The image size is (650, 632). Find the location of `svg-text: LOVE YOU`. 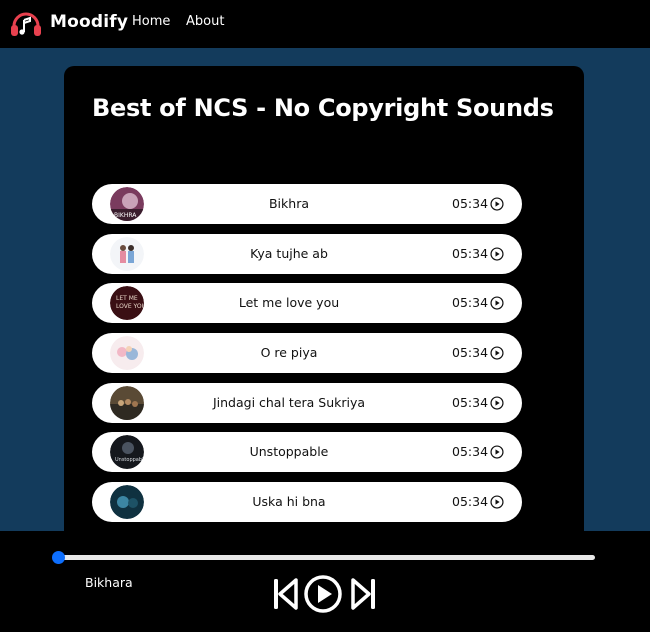

svg-text: LOVE YOU is located at coordinates (130, 306).